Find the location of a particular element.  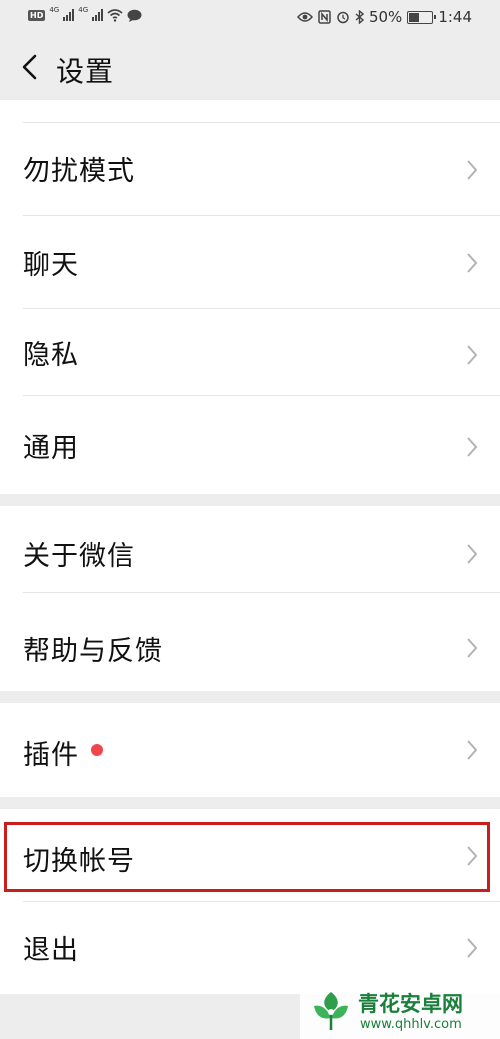

item-label: 退出 is located at coordinates (51, 950).